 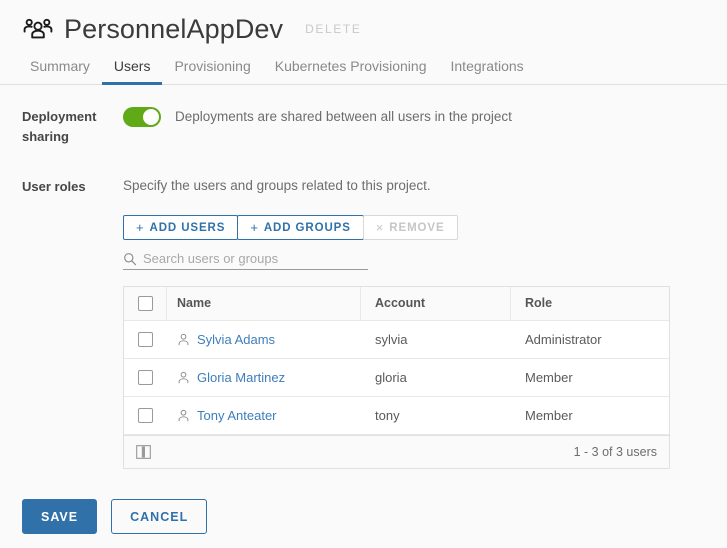 What do you see at coordinates (45, 136) in the screenshot?
I see `deployment-sharing-label-line2: sharing` at bounding box center [45, 136].